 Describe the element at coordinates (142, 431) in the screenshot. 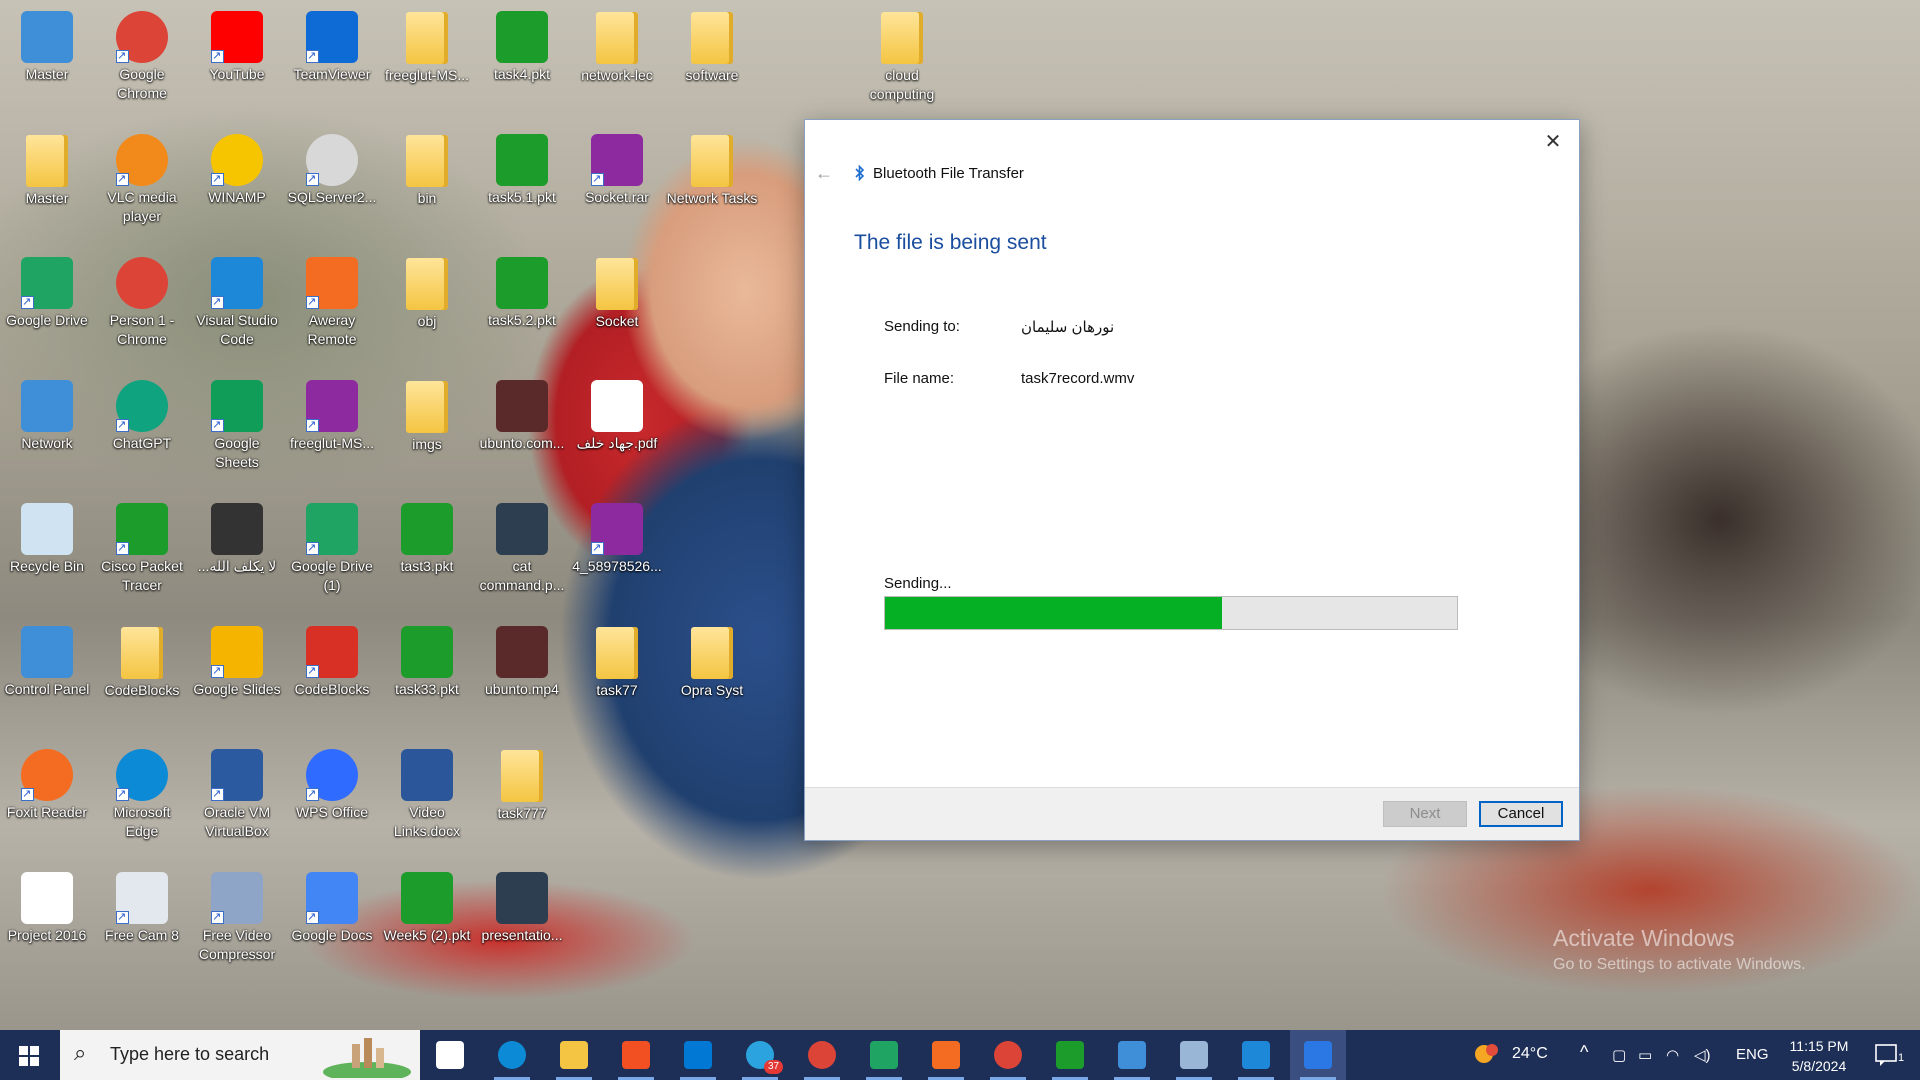

I see `desktop-icon: ChatGPT` at that location.